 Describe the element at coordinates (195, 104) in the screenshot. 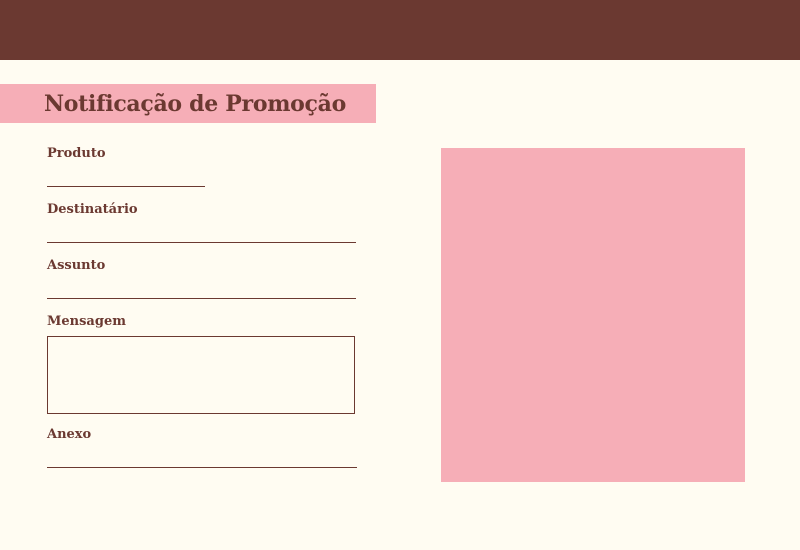

I see `page-title: Notificação de Promoção` at that location.